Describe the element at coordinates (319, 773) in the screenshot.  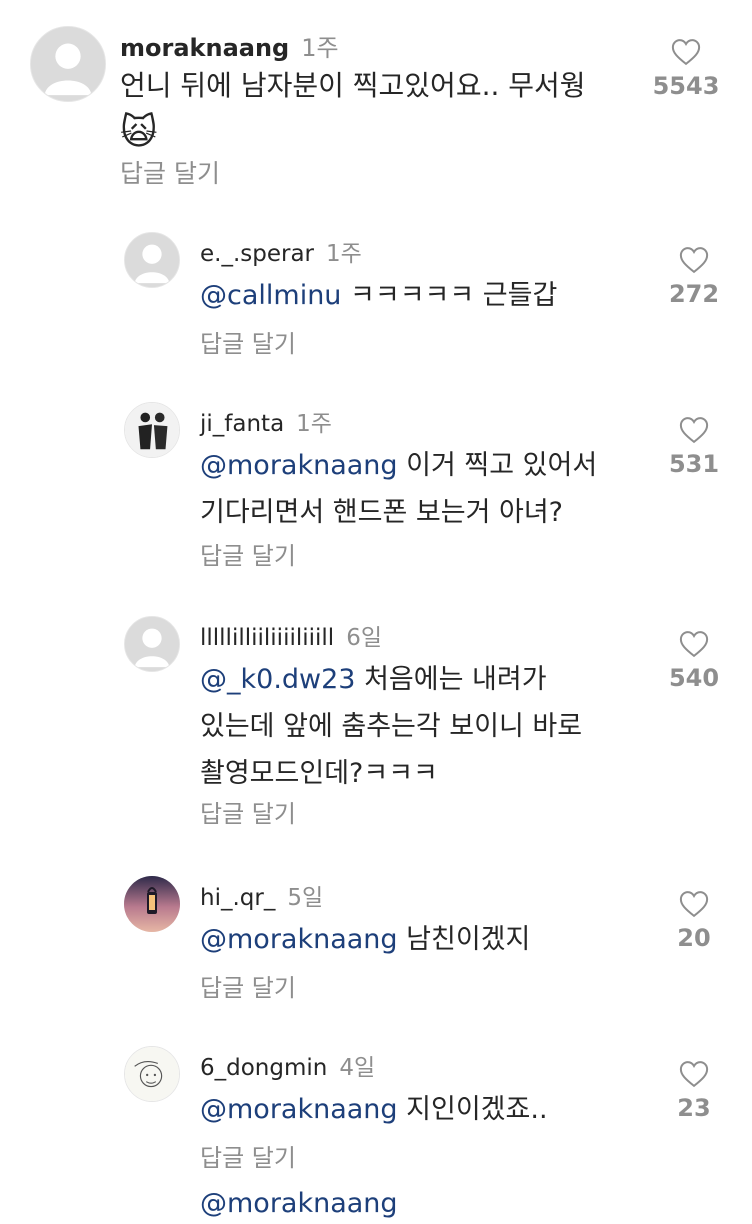
I see `comment-text-line: 촬영모드인데?ㅋㅋㅋ` at that location.